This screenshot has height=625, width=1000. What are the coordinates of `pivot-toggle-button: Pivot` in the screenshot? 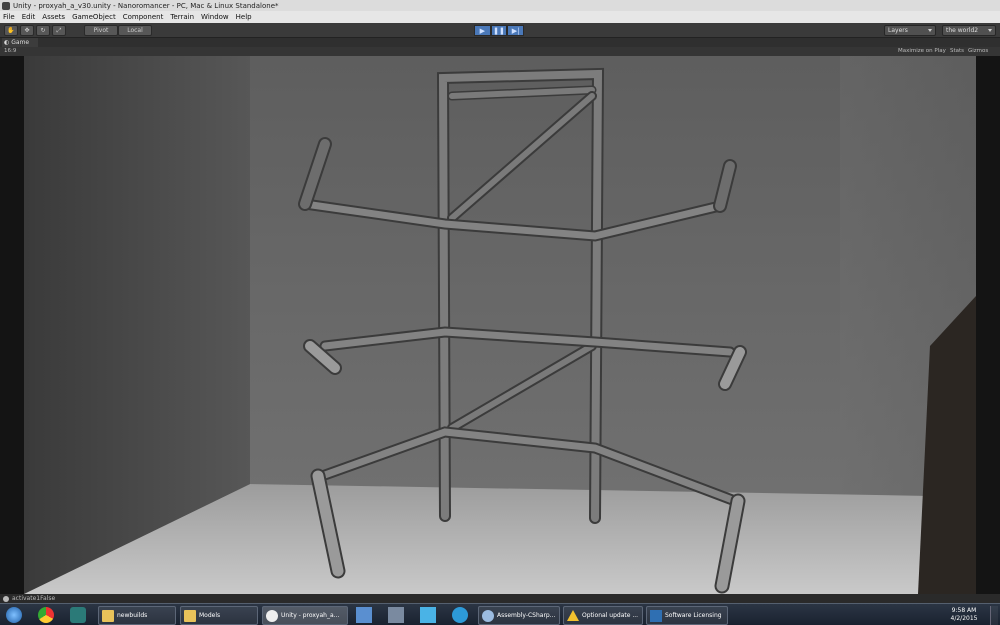 It's located at (101, 30).